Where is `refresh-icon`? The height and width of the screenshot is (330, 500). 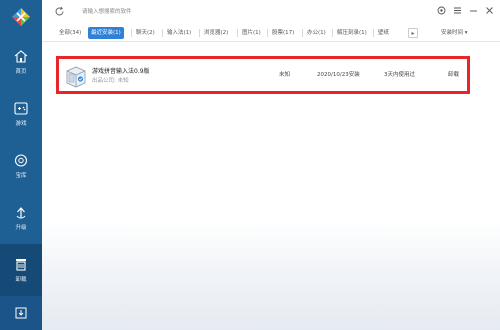
refresh-icon is located at coordinates (59, 11).